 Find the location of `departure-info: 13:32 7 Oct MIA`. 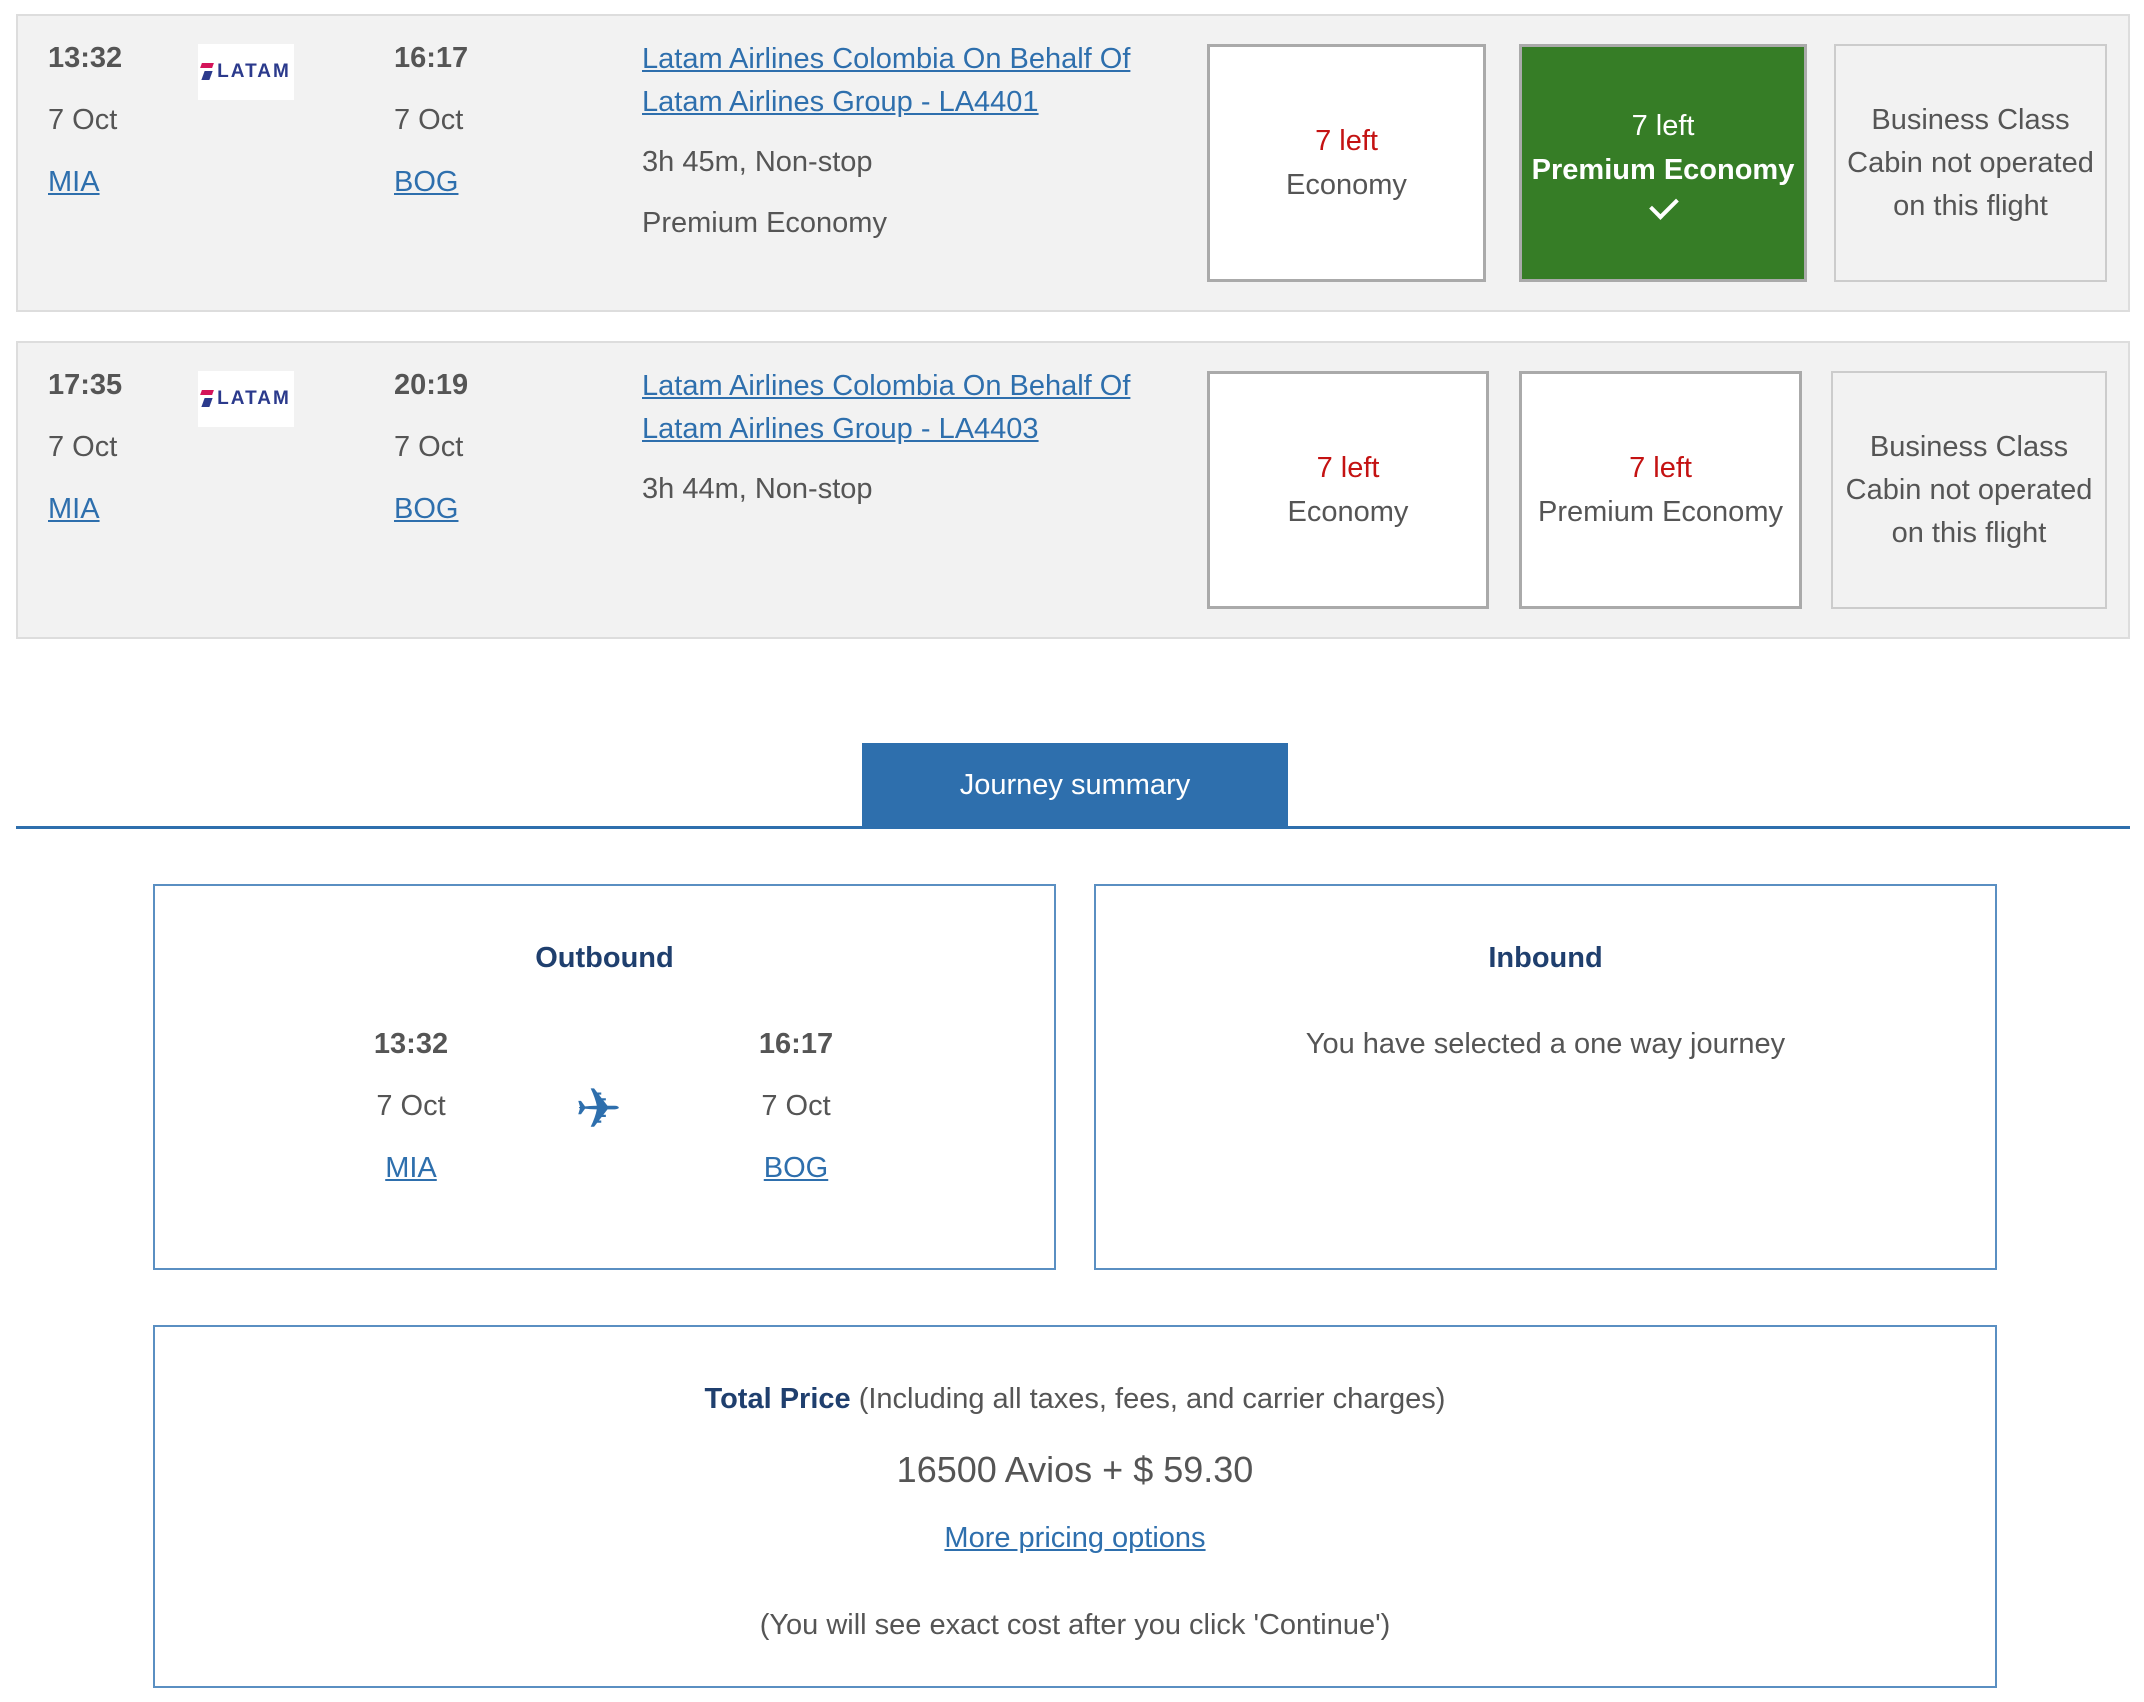

departure-info: 13:32 7 Oct MIA is located at coordinates (85, 120).